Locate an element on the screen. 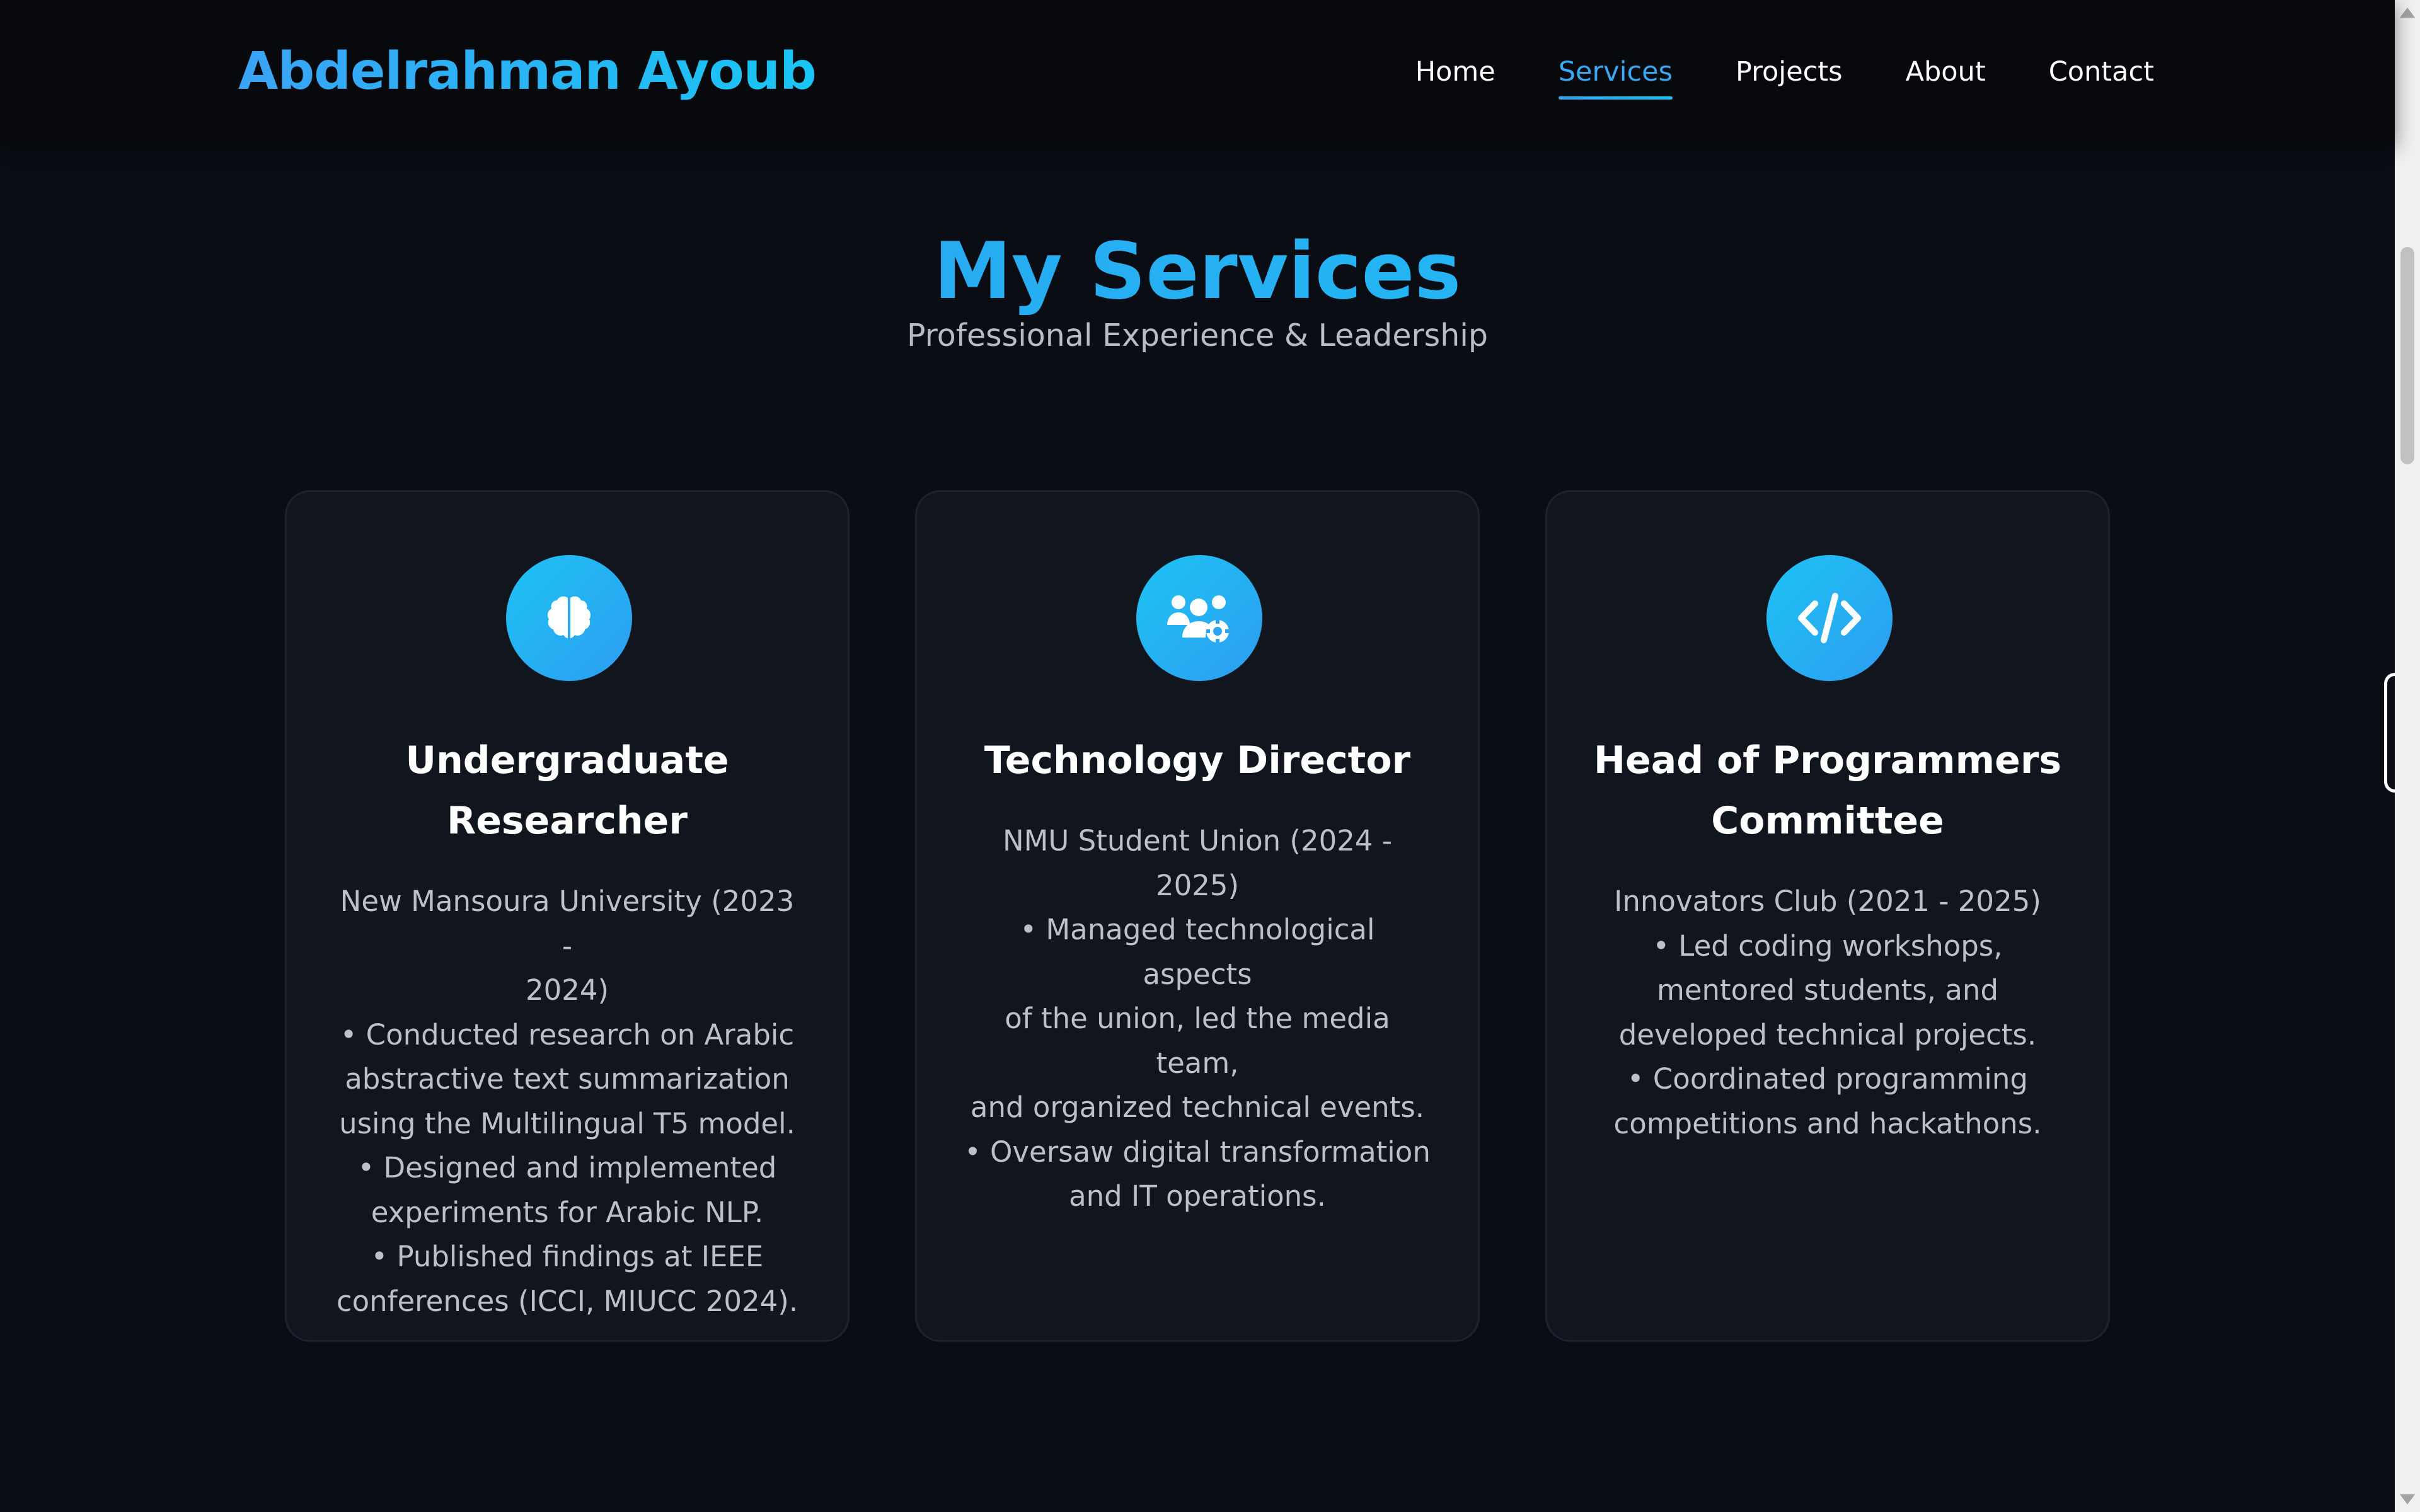 This screenshot has height=1512, width=2420. nav-link-contact: Contact is located at coordinates (2102, 72).